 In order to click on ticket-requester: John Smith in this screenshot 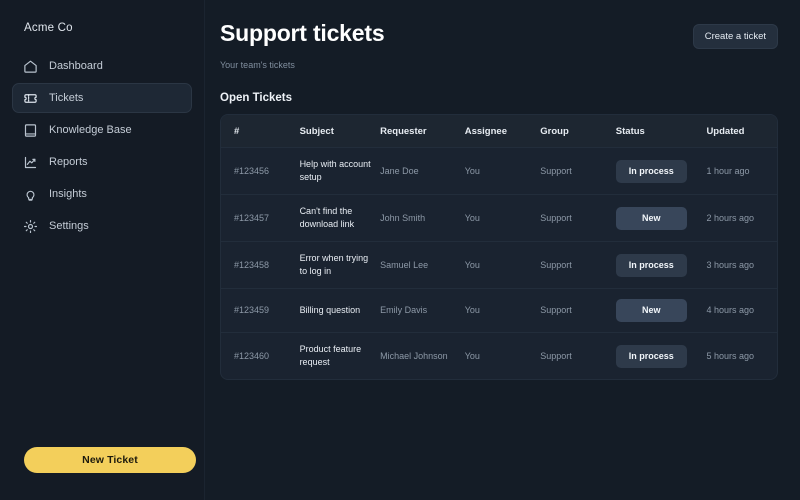, I will do `click(422, 218)`.